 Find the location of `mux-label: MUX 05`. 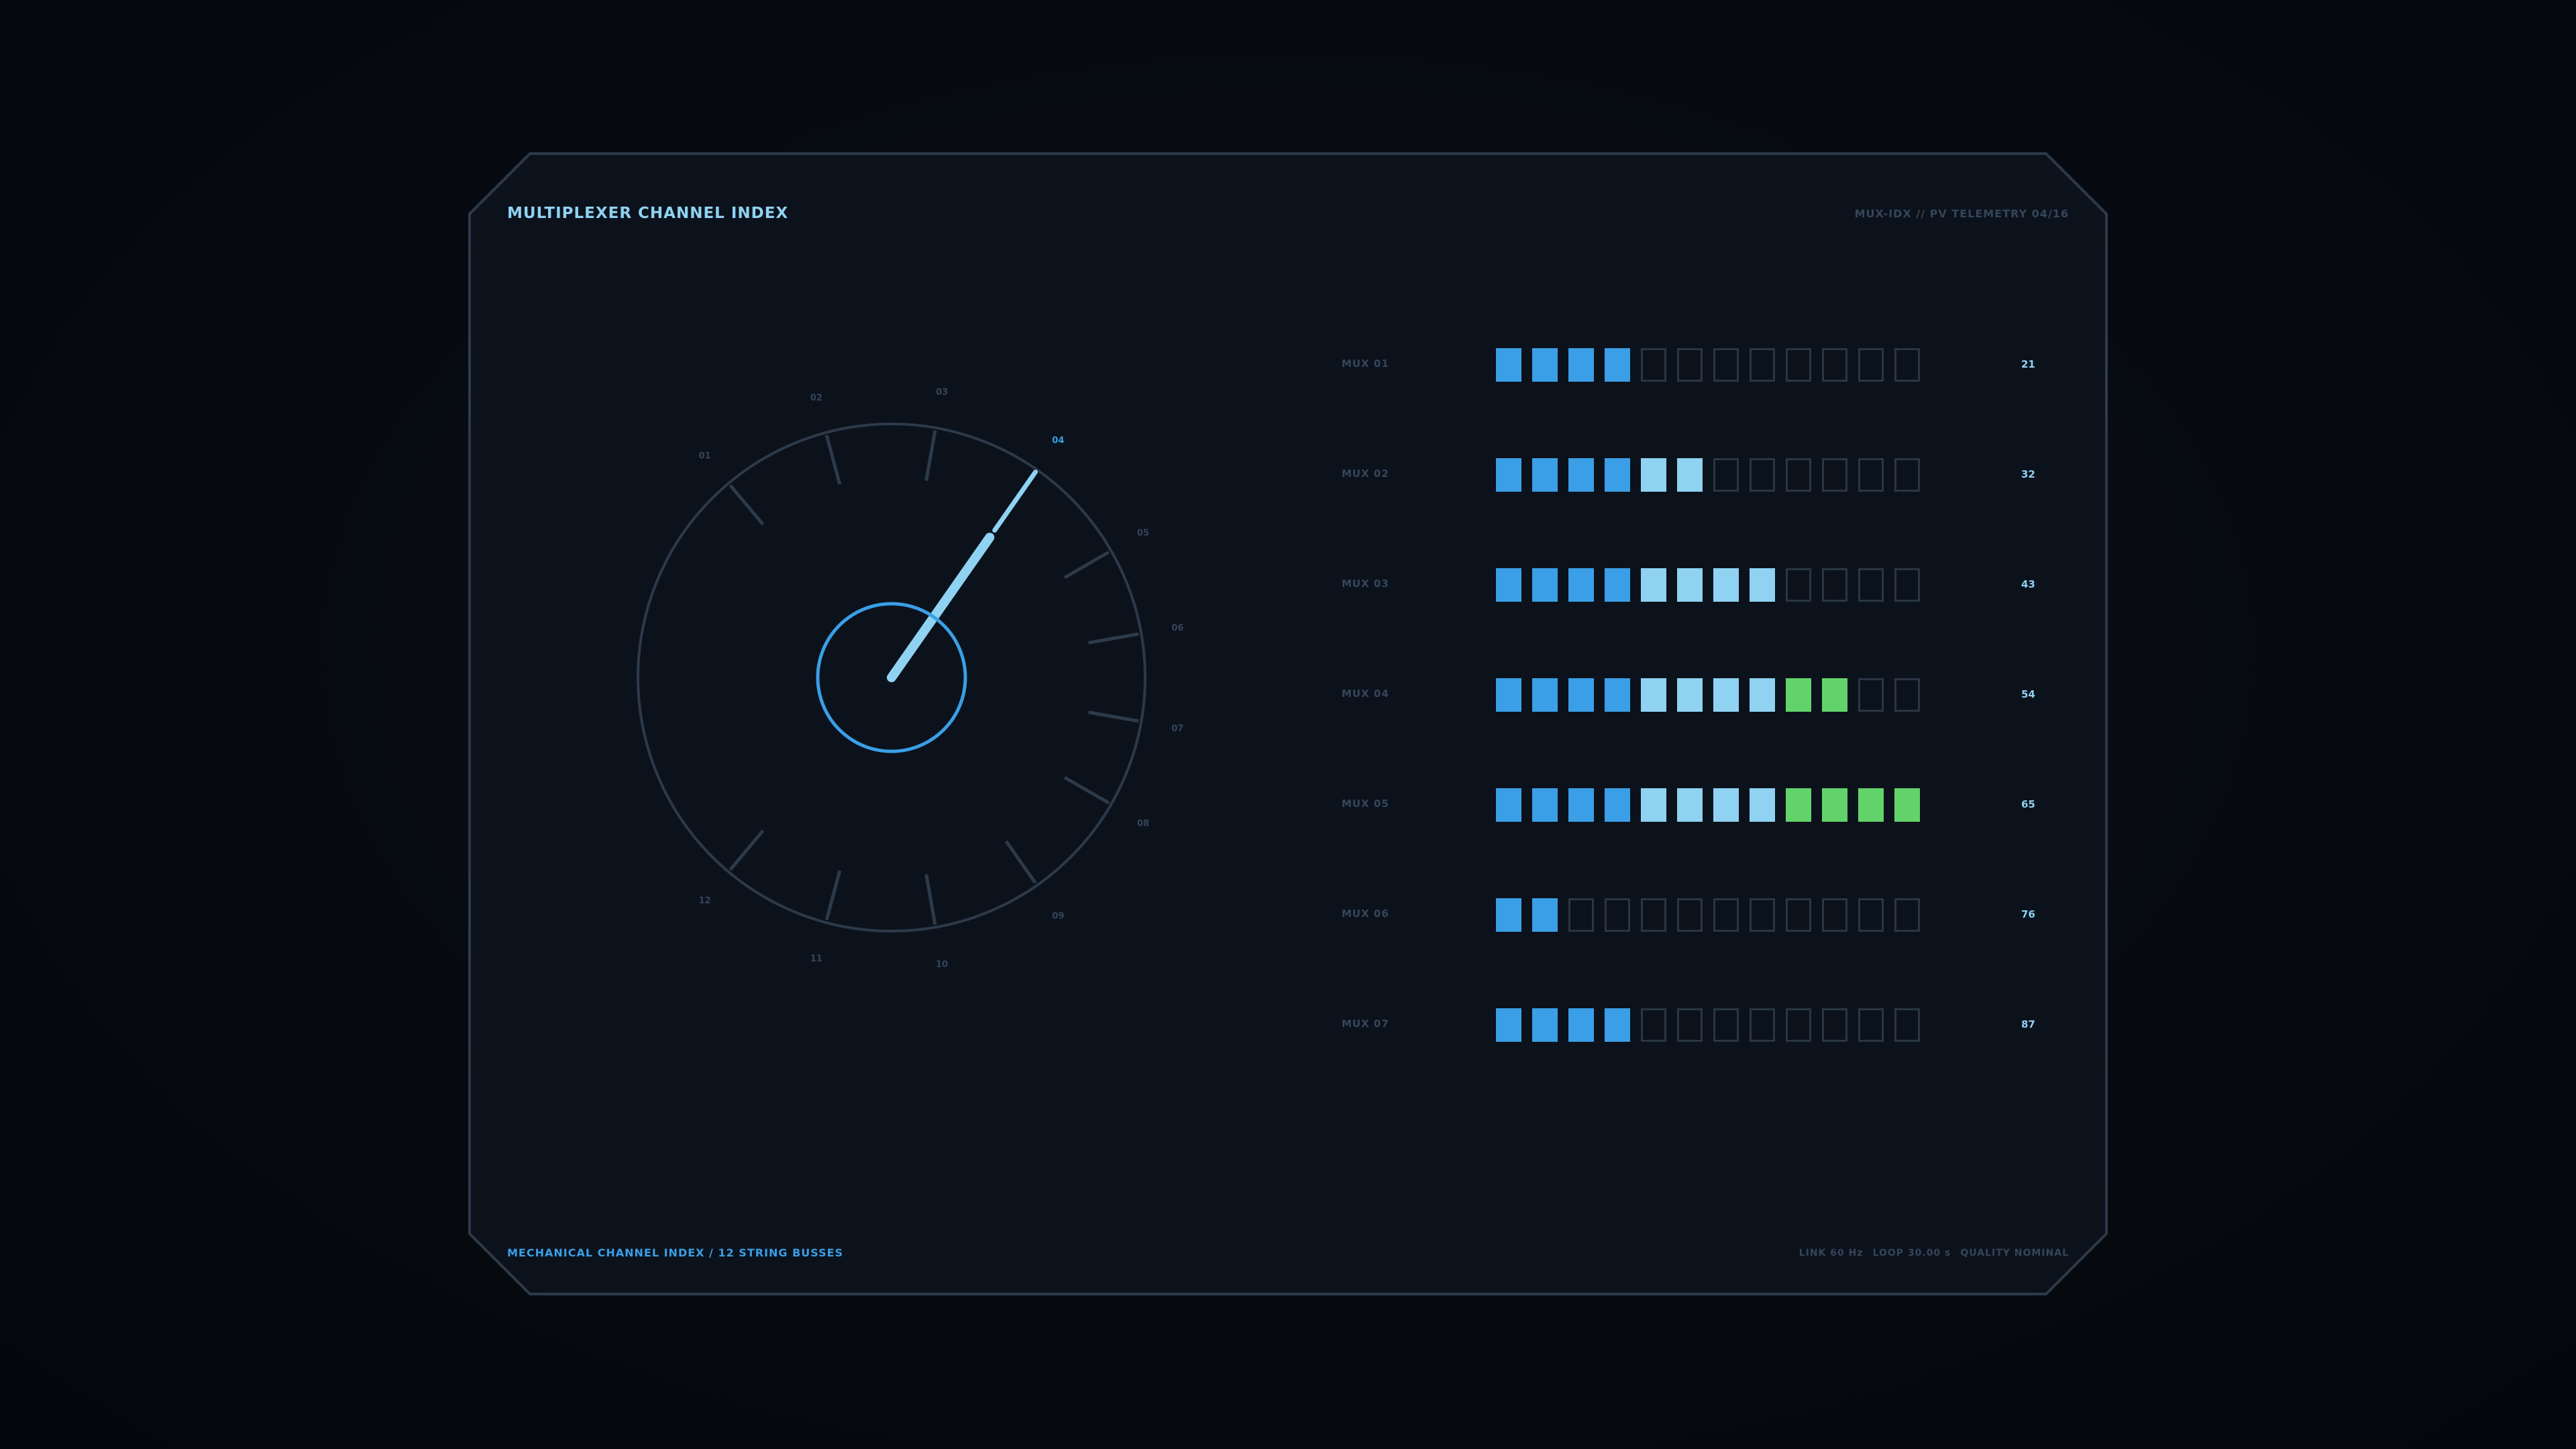

mux-label: MUX 05 is located at coordinates (1365, 804).